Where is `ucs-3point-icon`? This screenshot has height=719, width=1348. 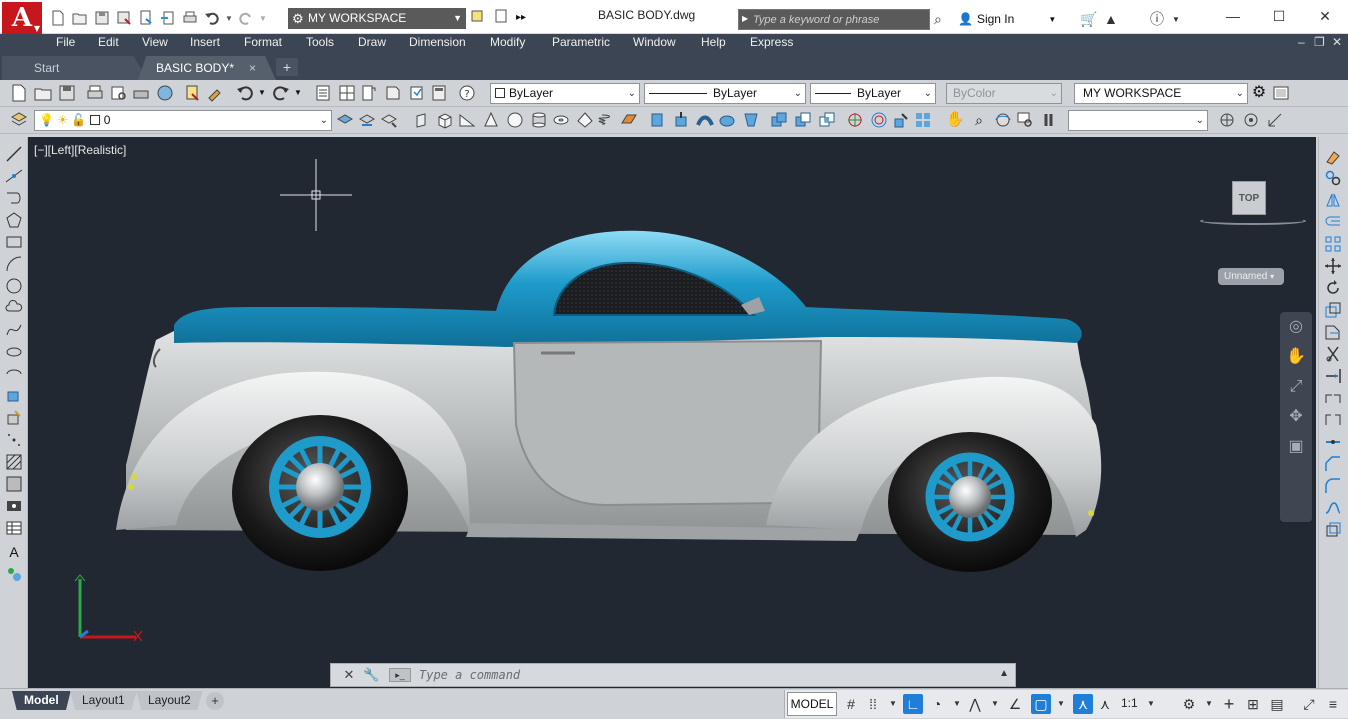 ucs-3point-icon is located at coordinates (1275, 120).